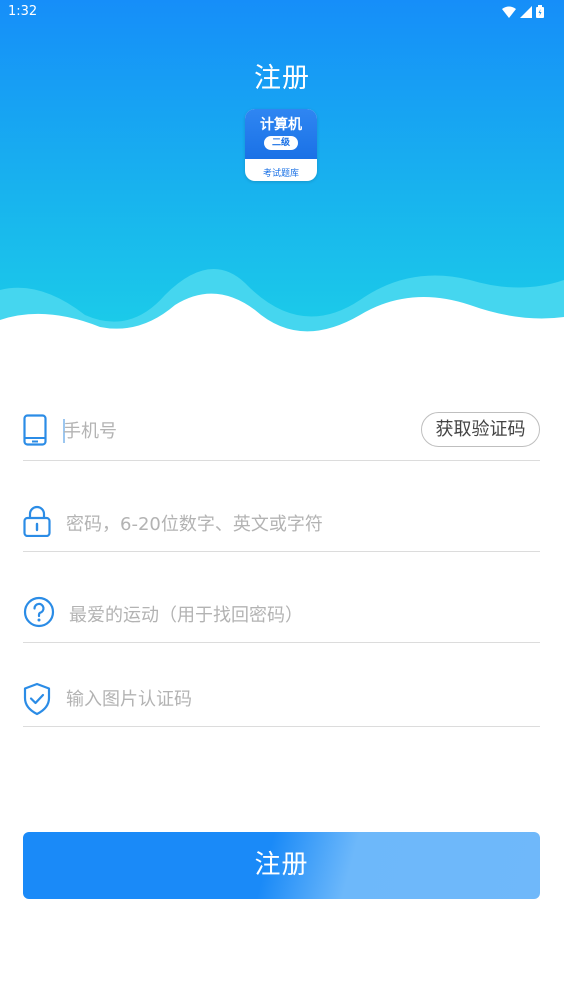 The width and height of the screenshot is (564, 1006). Describe the element at coordinates (540, 11) in the screenshot. I see `battery-icon` at that location.